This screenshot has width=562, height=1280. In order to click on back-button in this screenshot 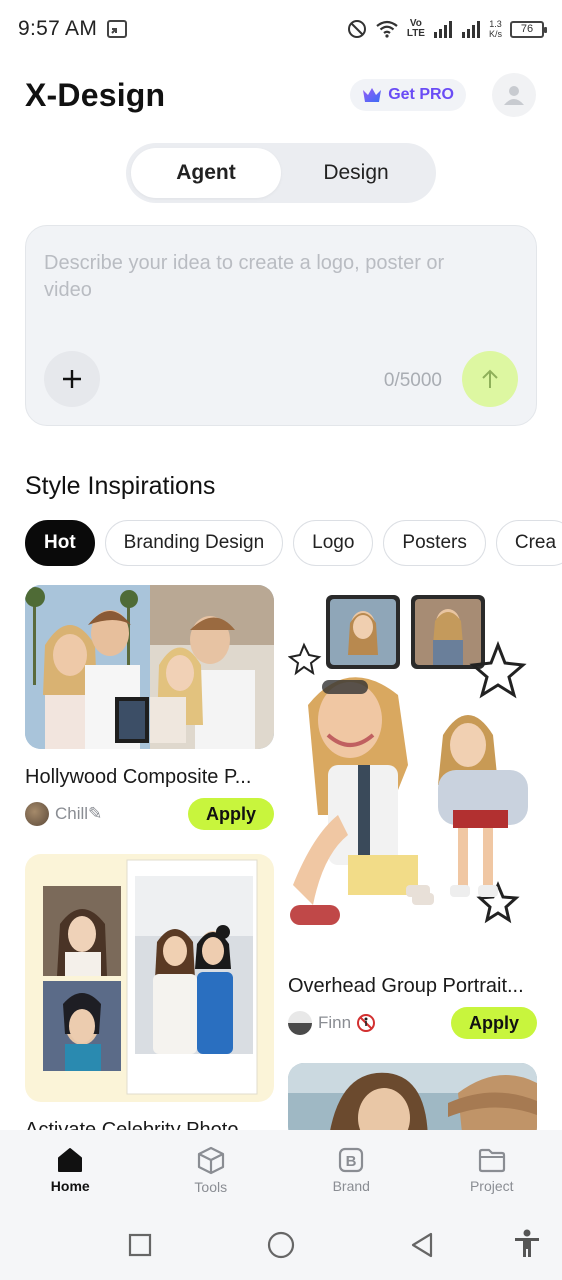, I will do `click(422, 1247)`.